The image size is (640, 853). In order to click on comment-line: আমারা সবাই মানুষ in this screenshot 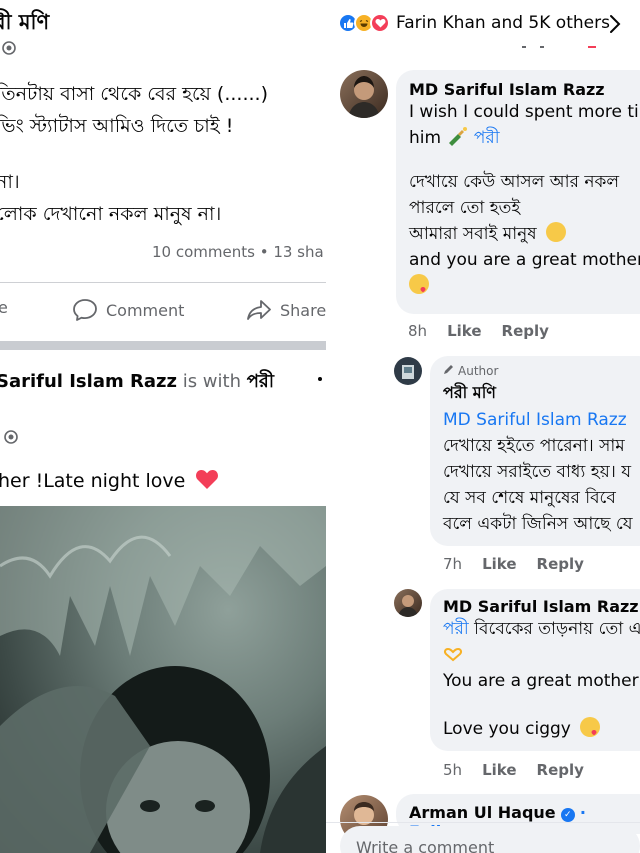, I will do `click(524, 234)`.